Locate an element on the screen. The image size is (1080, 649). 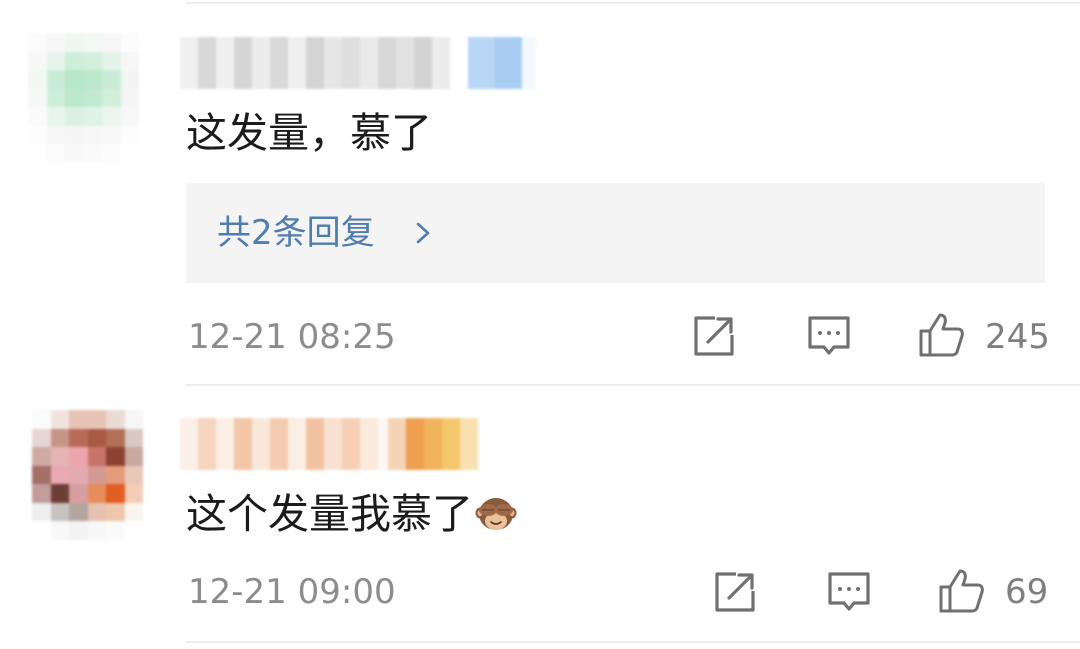
comment-text: 这个发量我慕了 is located at coordinates (351, 514).